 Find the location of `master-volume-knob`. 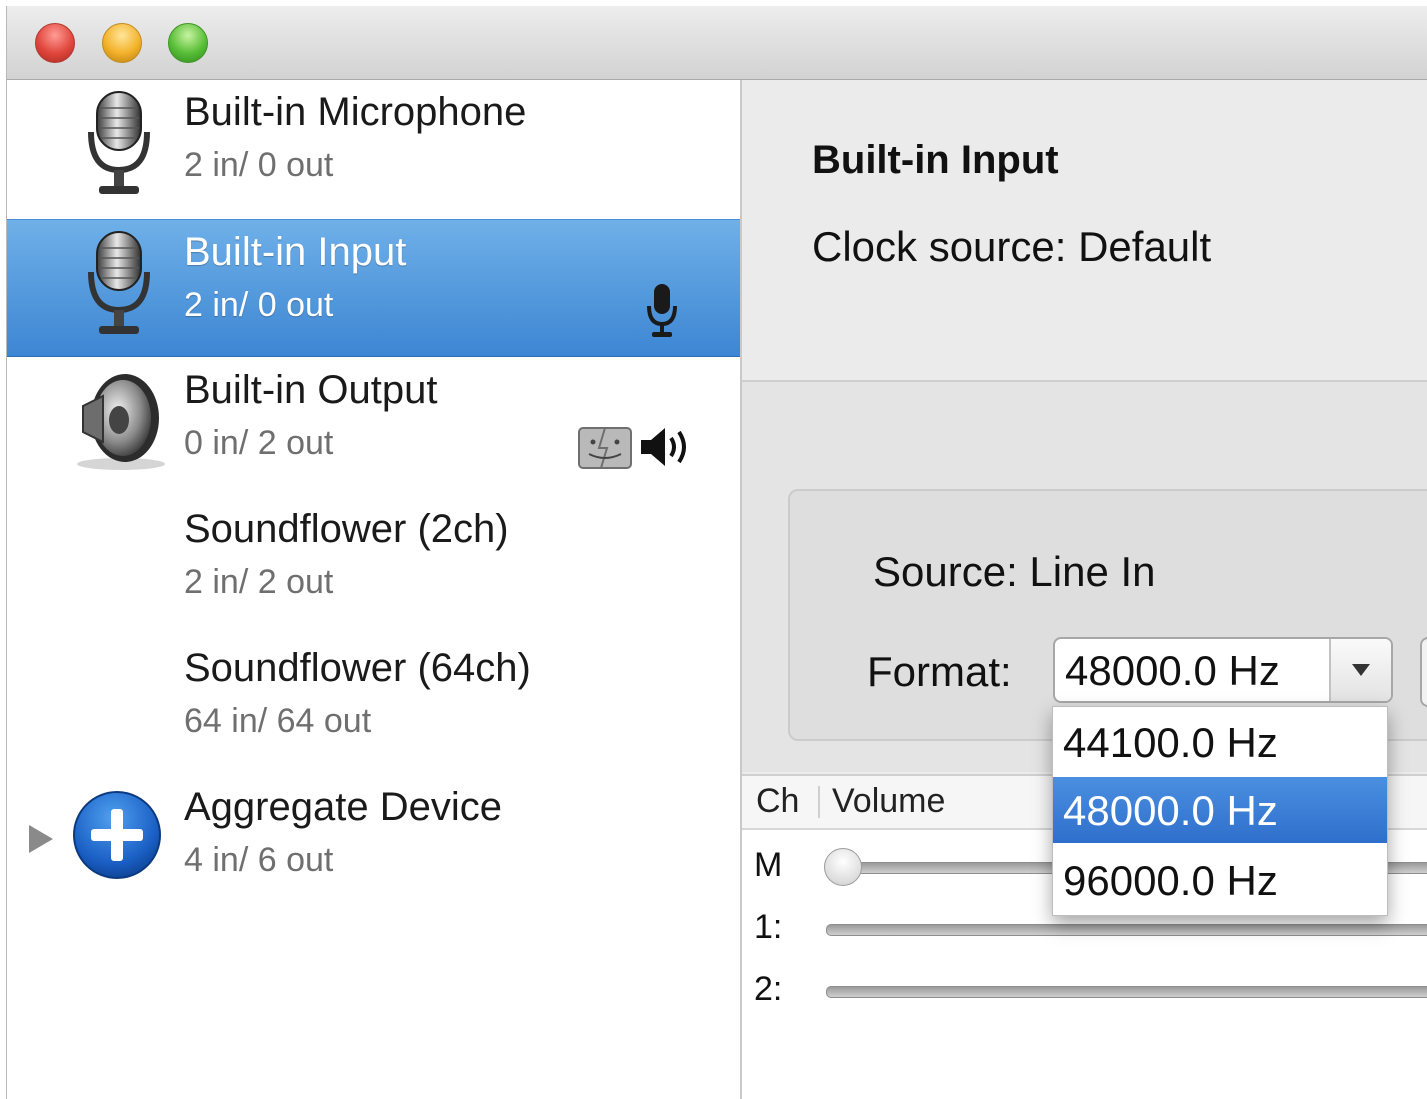

master-volume-knob is located at coordinates (843, 867).